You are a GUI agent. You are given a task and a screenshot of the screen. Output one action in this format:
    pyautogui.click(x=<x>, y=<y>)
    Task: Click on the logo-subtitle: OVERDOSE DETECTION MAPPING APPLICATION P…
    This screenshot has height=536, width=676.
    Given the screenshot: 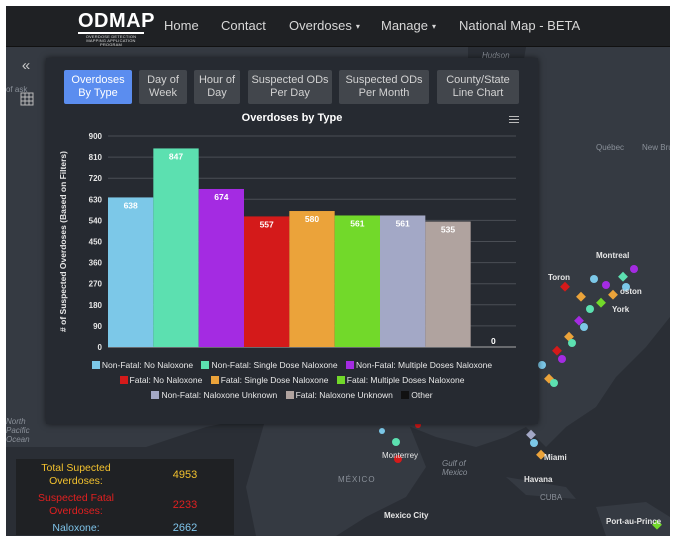 What is the action you would take?
    pyautogui.click(x=111, y=40)
    